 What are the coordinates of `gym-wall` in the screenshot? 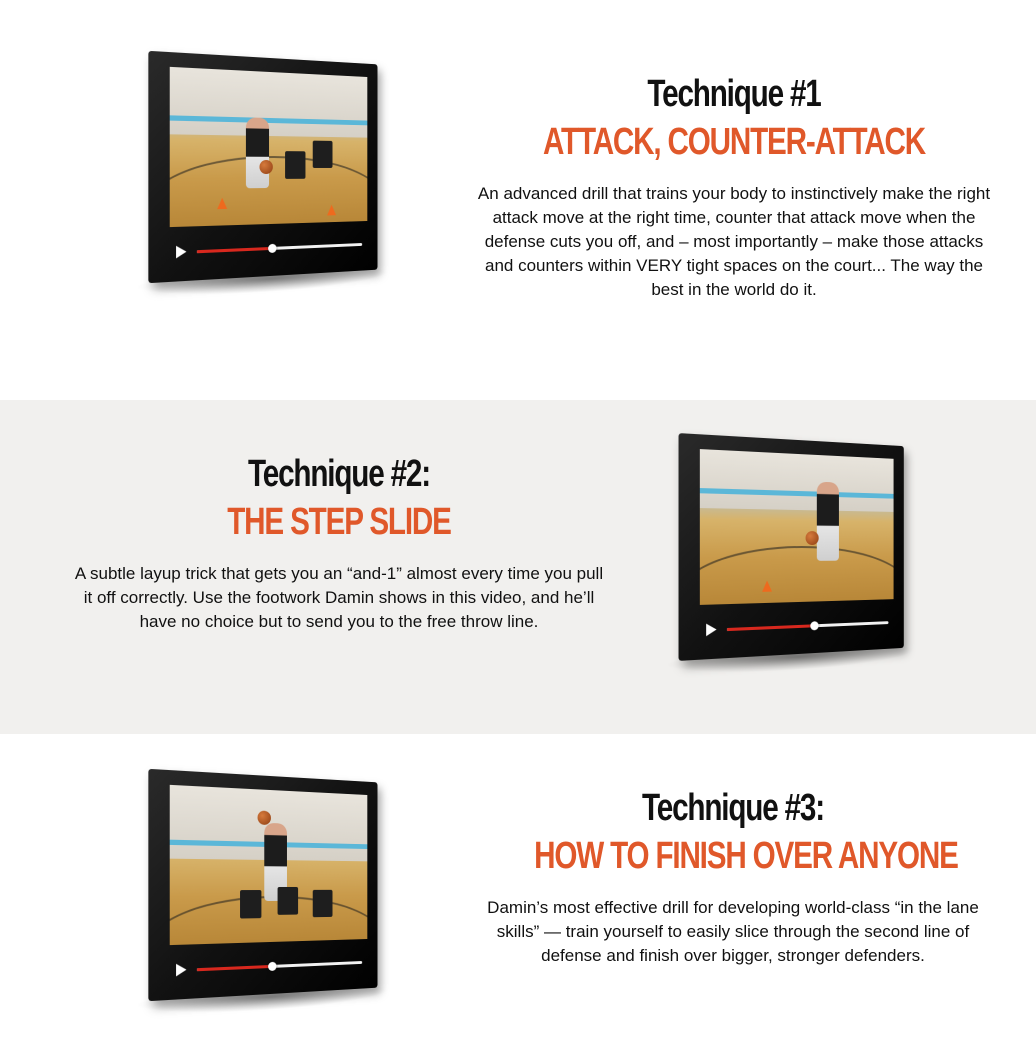 It's located at (796, 481).